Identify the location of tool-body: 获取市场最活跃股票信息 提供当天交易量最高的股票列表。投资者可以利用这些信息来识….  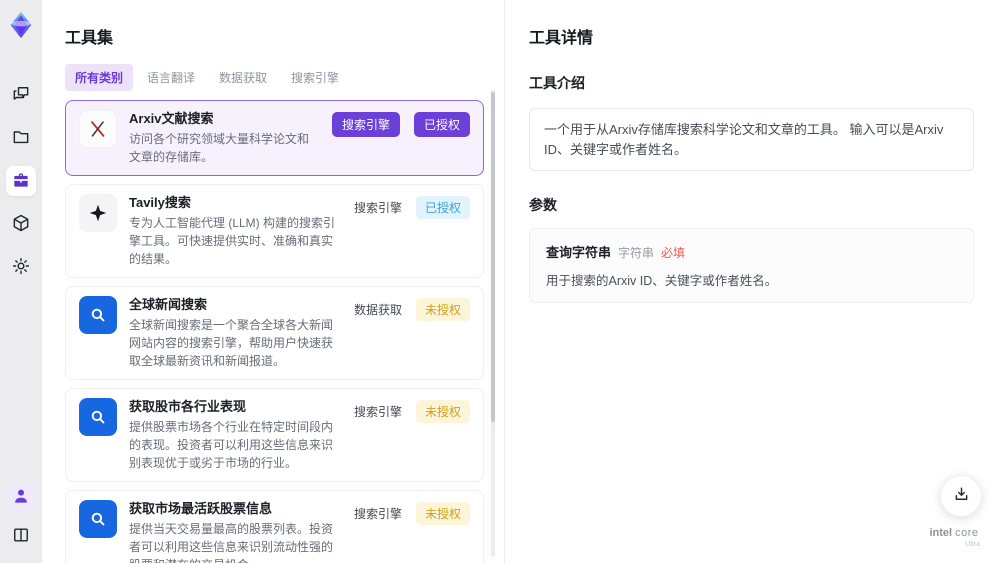
(235, 531).